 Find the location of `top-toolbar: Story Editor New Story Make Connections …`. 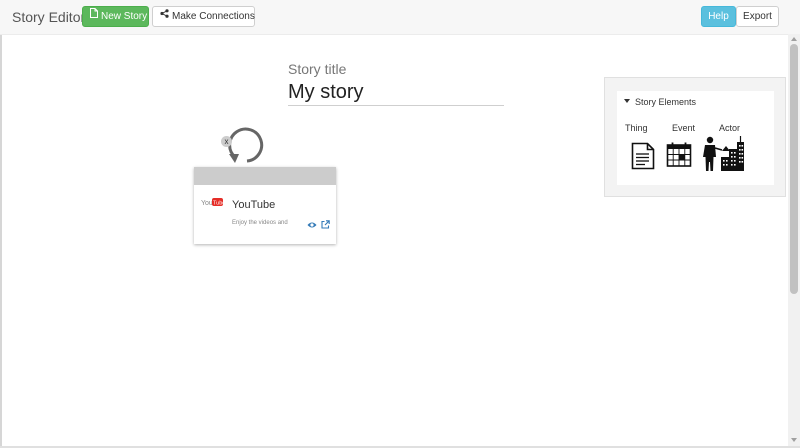

top-toolbar: Story Editor New Story Make Connections … is located at coordinates (400, 17).